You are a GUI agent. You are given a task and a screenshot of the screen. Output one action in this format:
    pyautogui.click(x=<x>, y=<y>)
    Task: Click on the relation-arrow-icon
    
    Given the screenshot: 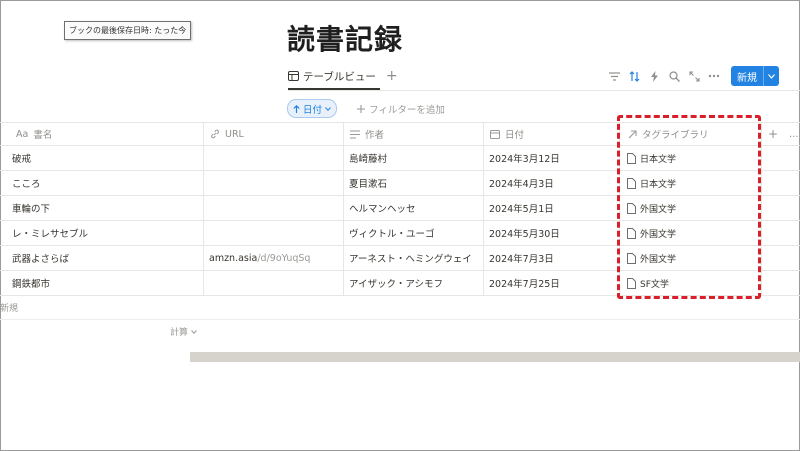 What is the action you would take?
    pyautogui.click(x=632, y=133)
    